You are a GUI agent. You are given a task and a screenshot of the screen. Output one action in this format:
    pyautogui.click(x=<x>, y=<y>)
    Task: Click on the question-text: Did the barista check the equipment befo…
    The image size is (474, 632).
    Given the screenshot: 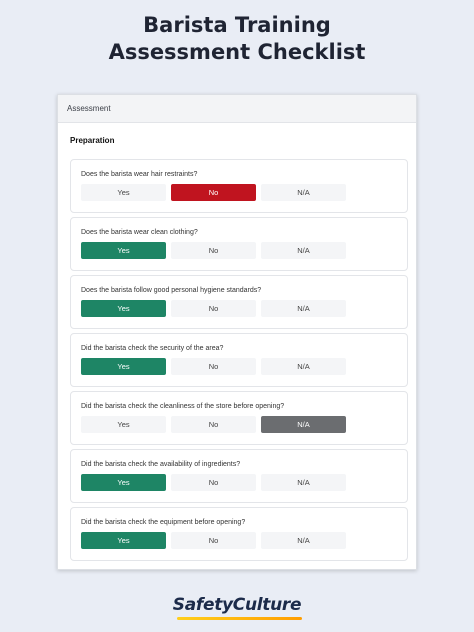 What is the action you would take?
    pyautogui.click(x=163, y=522)
    